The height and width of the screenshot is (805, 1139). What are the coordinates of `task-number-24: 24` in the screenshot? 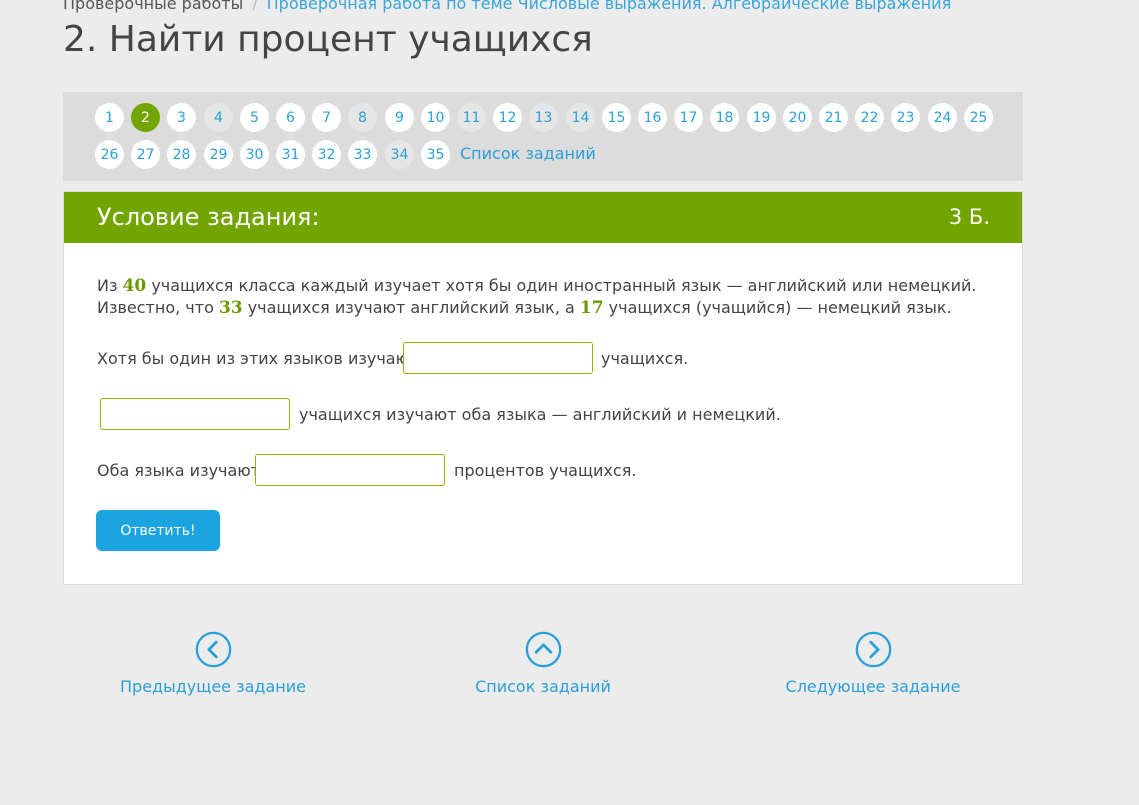 It's located at (942, 117).